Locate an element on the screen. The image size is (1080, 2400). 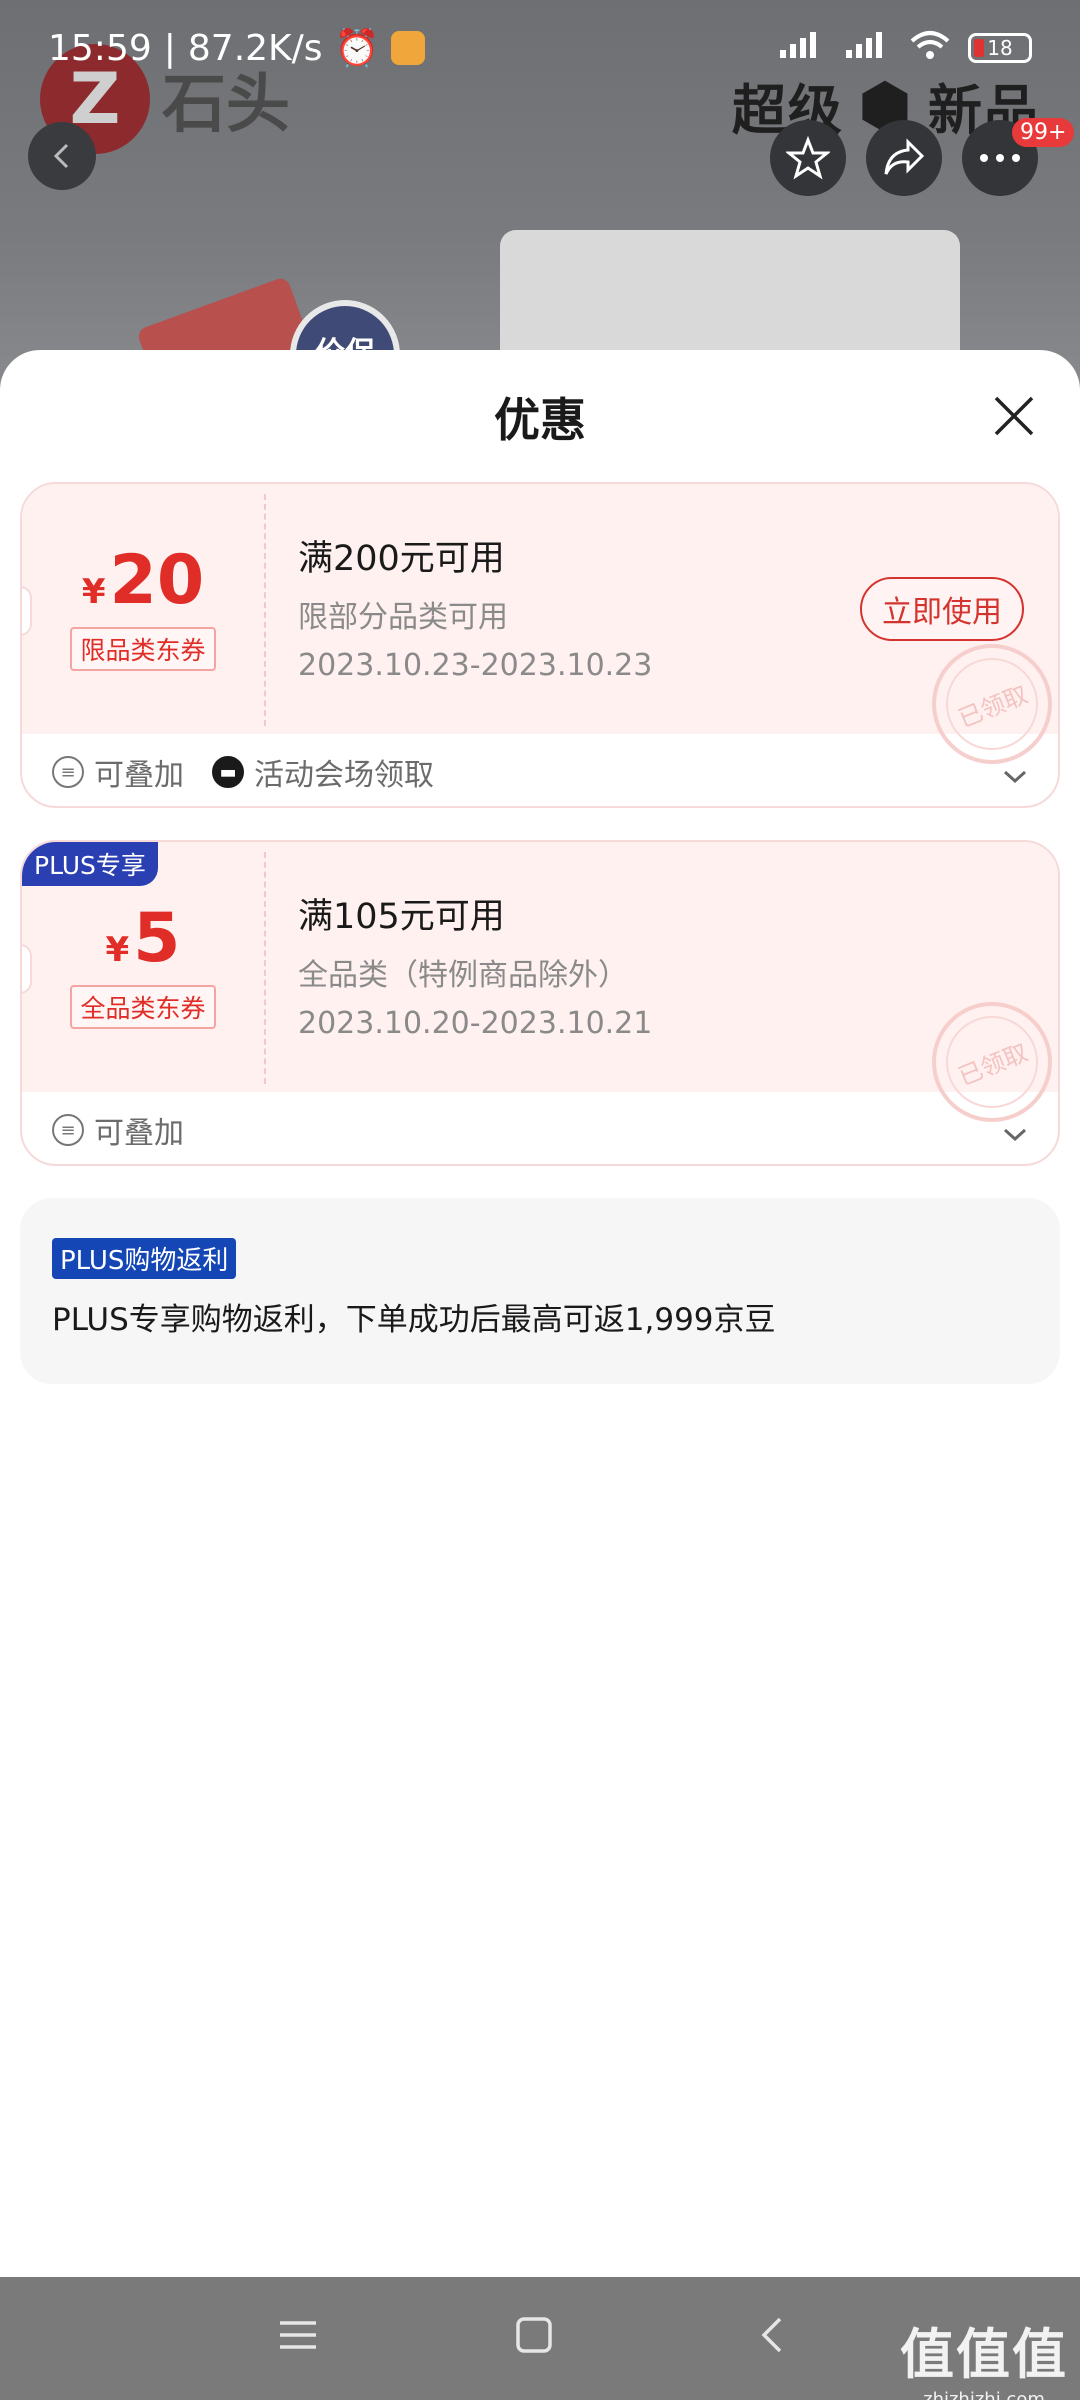
watermark-logo-text: 值值值 is located at coordinates (984, 2354).